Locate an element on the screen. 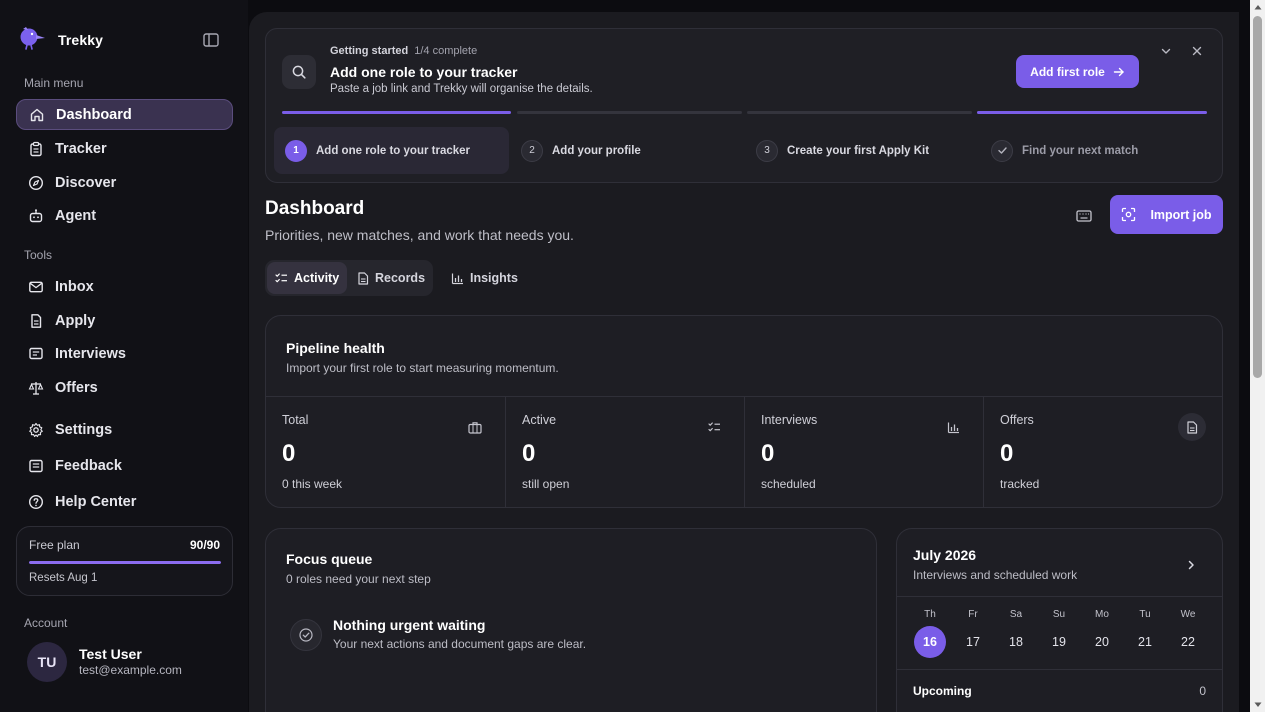 This screenshot has height=712, width=1265. sidebar-item-discover: Discover is located at coordinates (124, 182).